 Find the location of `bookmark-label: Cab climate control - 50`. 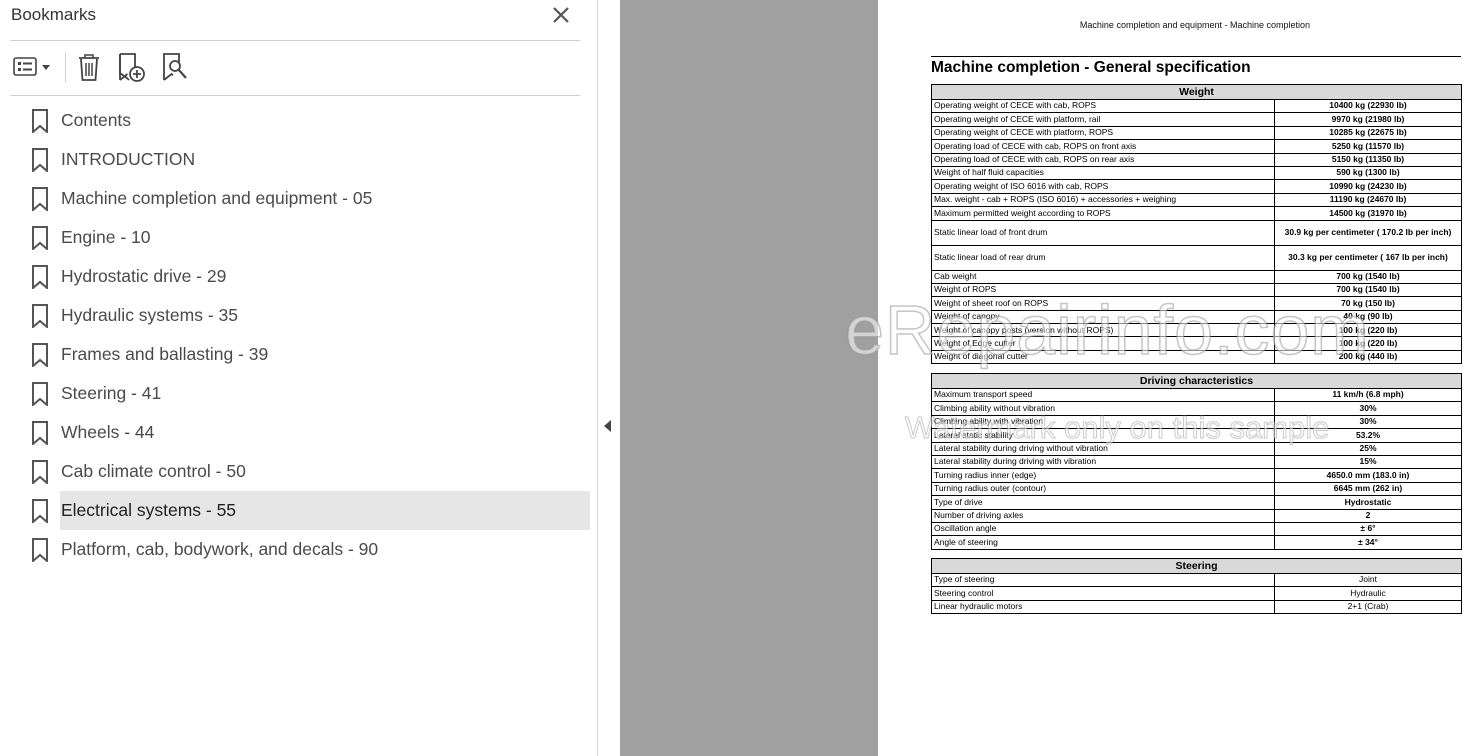

bookmark-label: Cab climate control - 50 is located at coordinates (153, 471).